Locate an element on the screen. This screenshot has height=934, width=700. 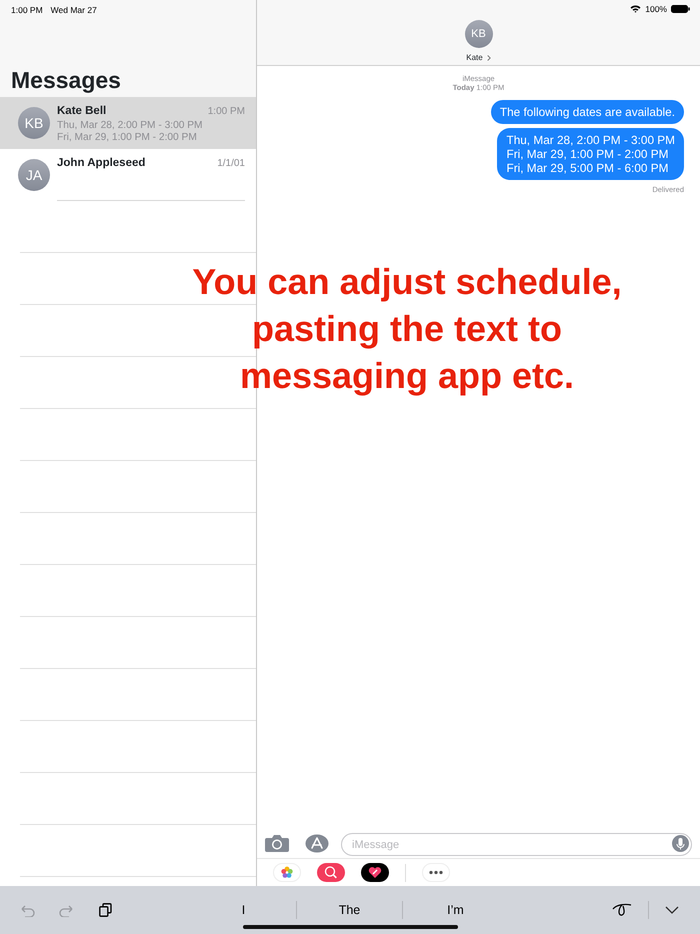
chevron-down-icon is located at coordinates (672, 910).